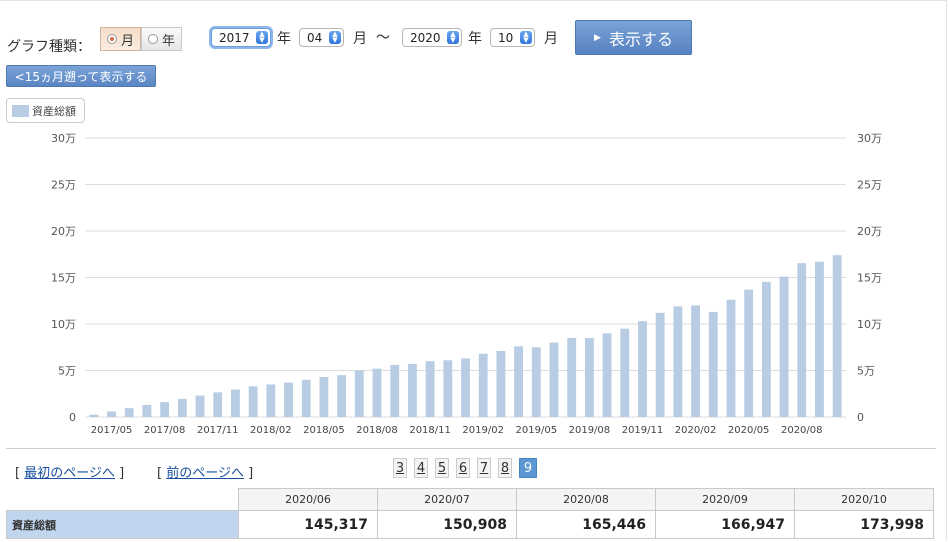 The height and width of the screenshot is (542, 948). I want to click on y-tick-label-left: 20万, so click(63, 231).